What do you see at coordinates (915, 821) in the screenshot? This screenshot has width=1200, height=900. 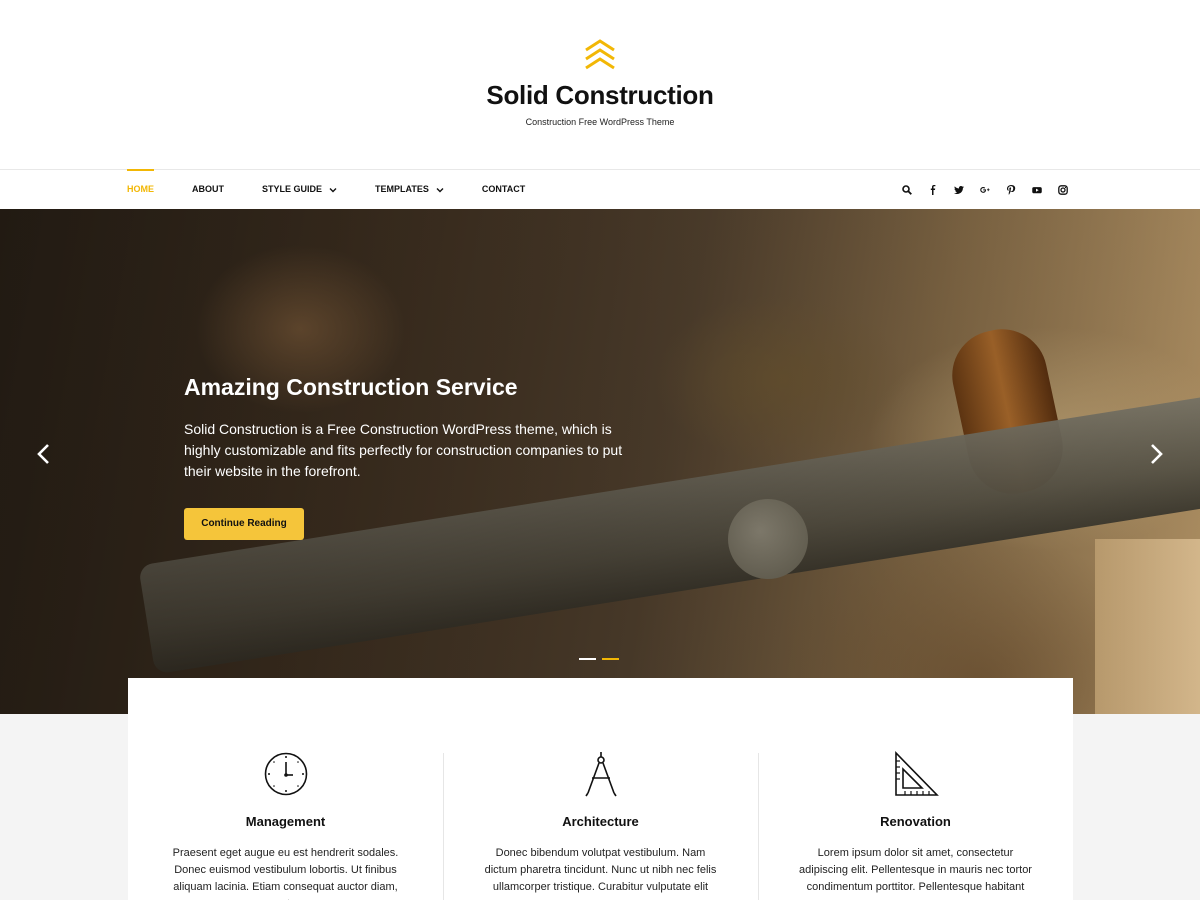 I see `service-title: Renovation` at bounding box center [915, 821].